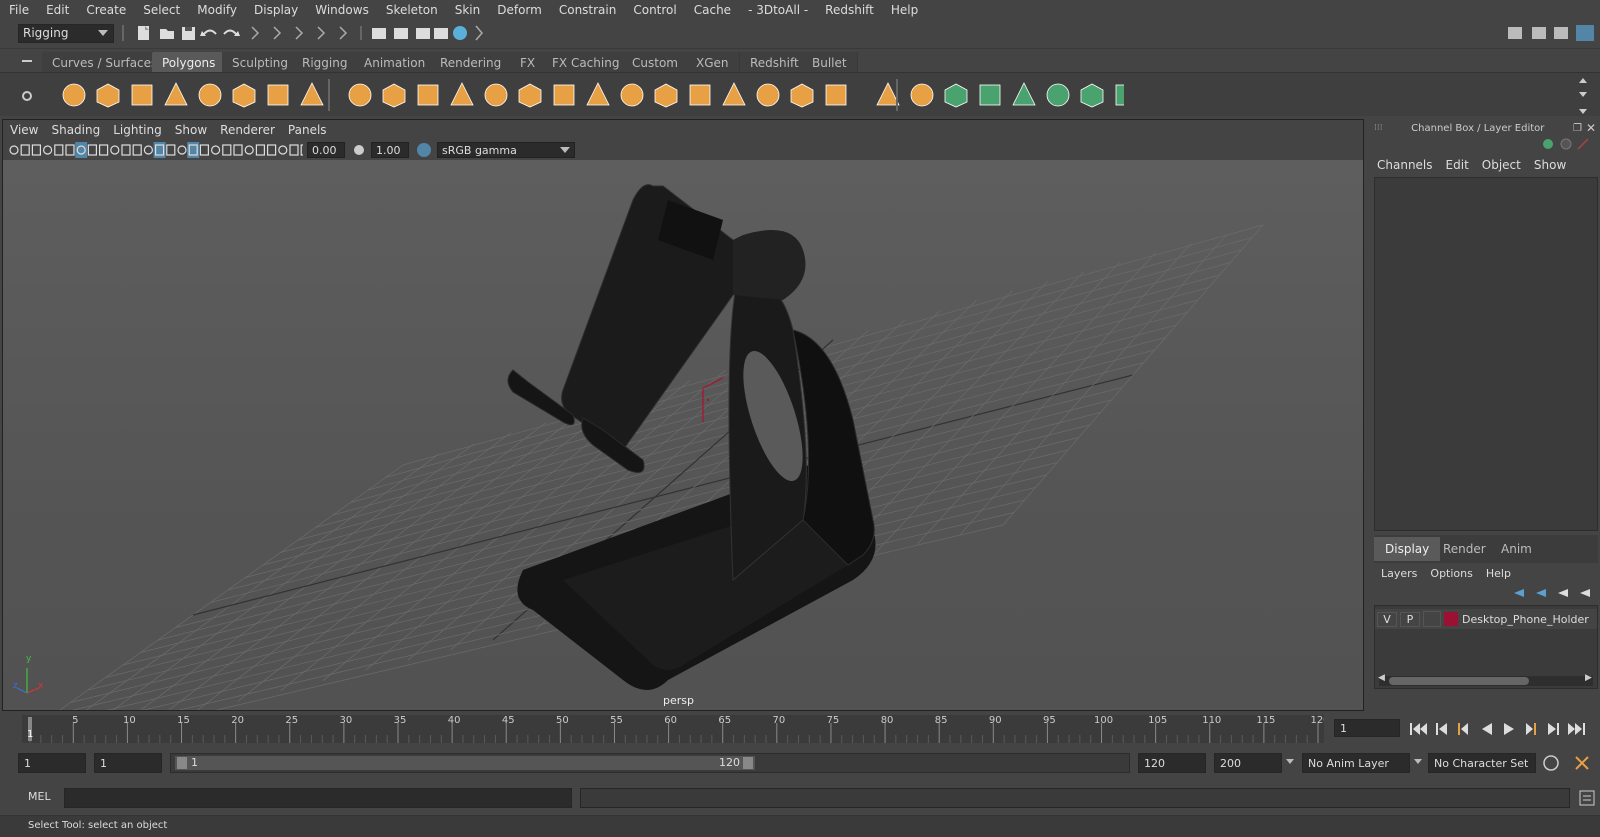 The width and height of the screenshot is (1600, 837). I want to click on poly-cube-icon, so click(108, 95).